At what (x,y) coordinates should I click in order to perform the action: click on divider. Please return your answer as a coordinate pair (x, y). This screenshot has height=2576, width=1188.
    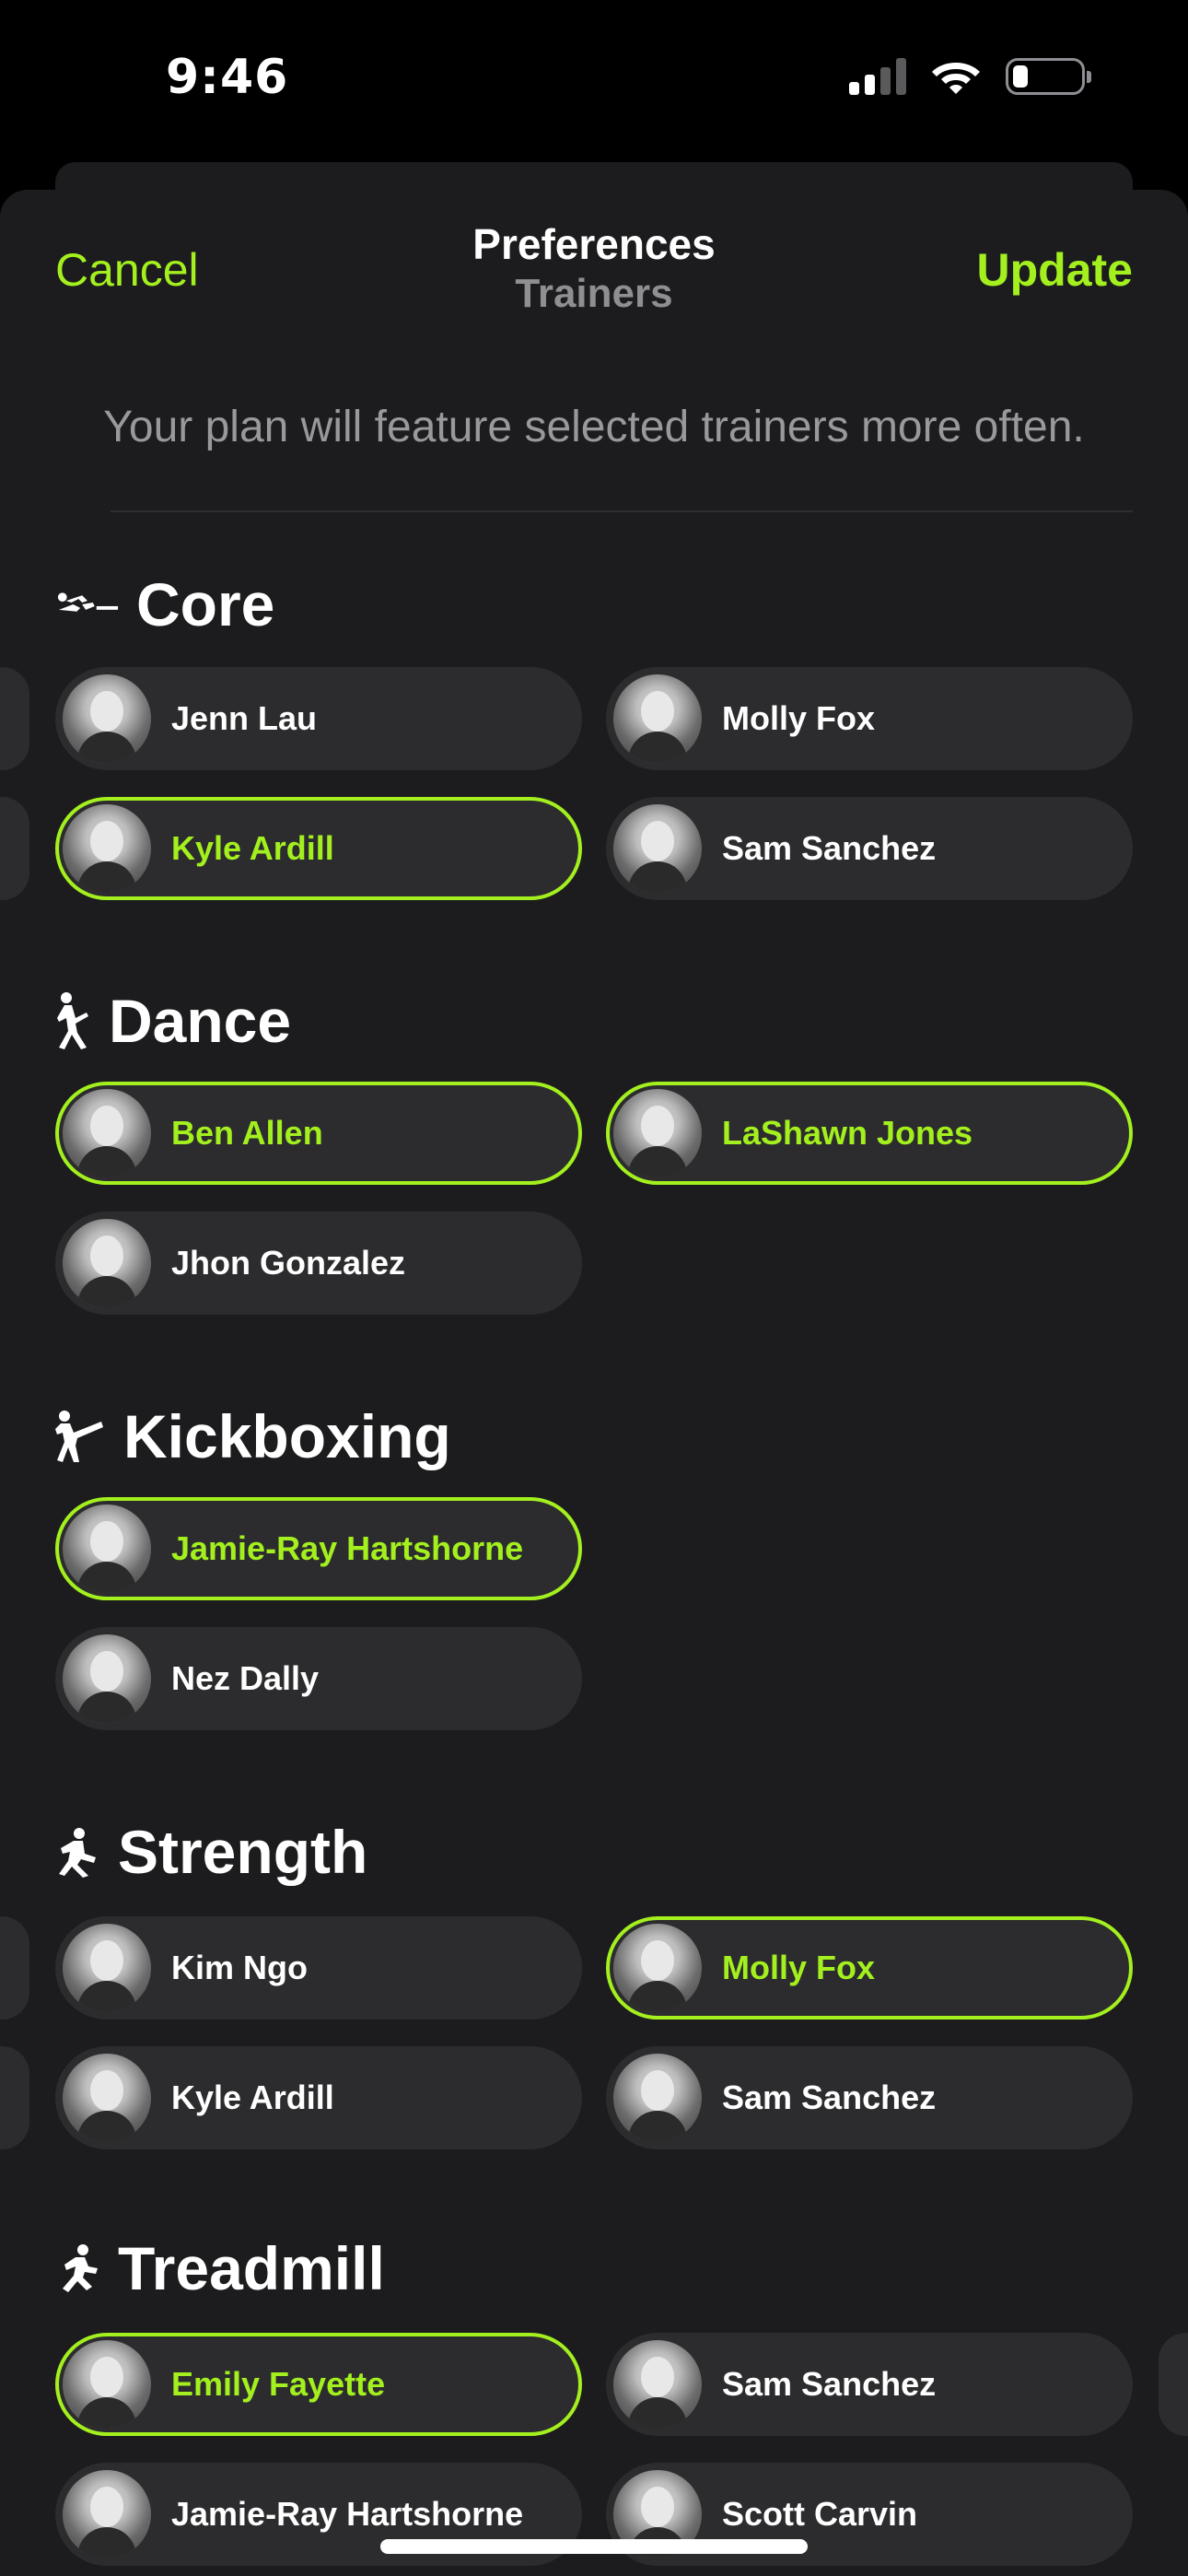
    Looking at the image, I should click on (622, 511).